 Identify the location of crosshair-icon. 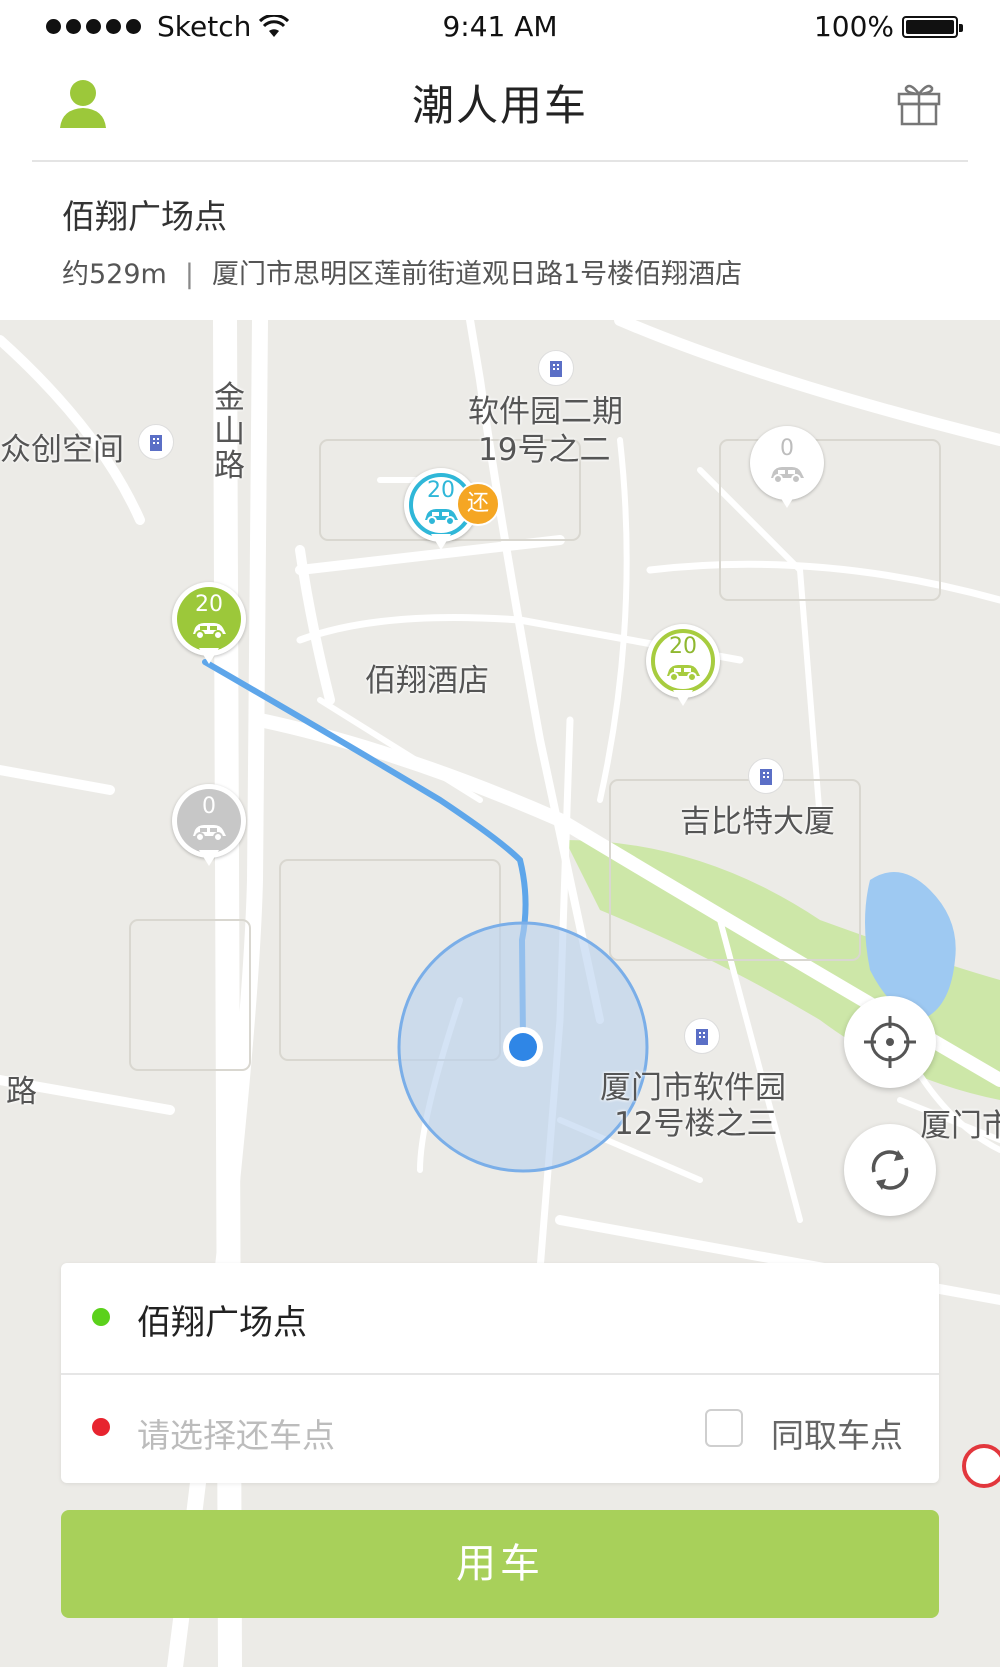
(890, 1042).